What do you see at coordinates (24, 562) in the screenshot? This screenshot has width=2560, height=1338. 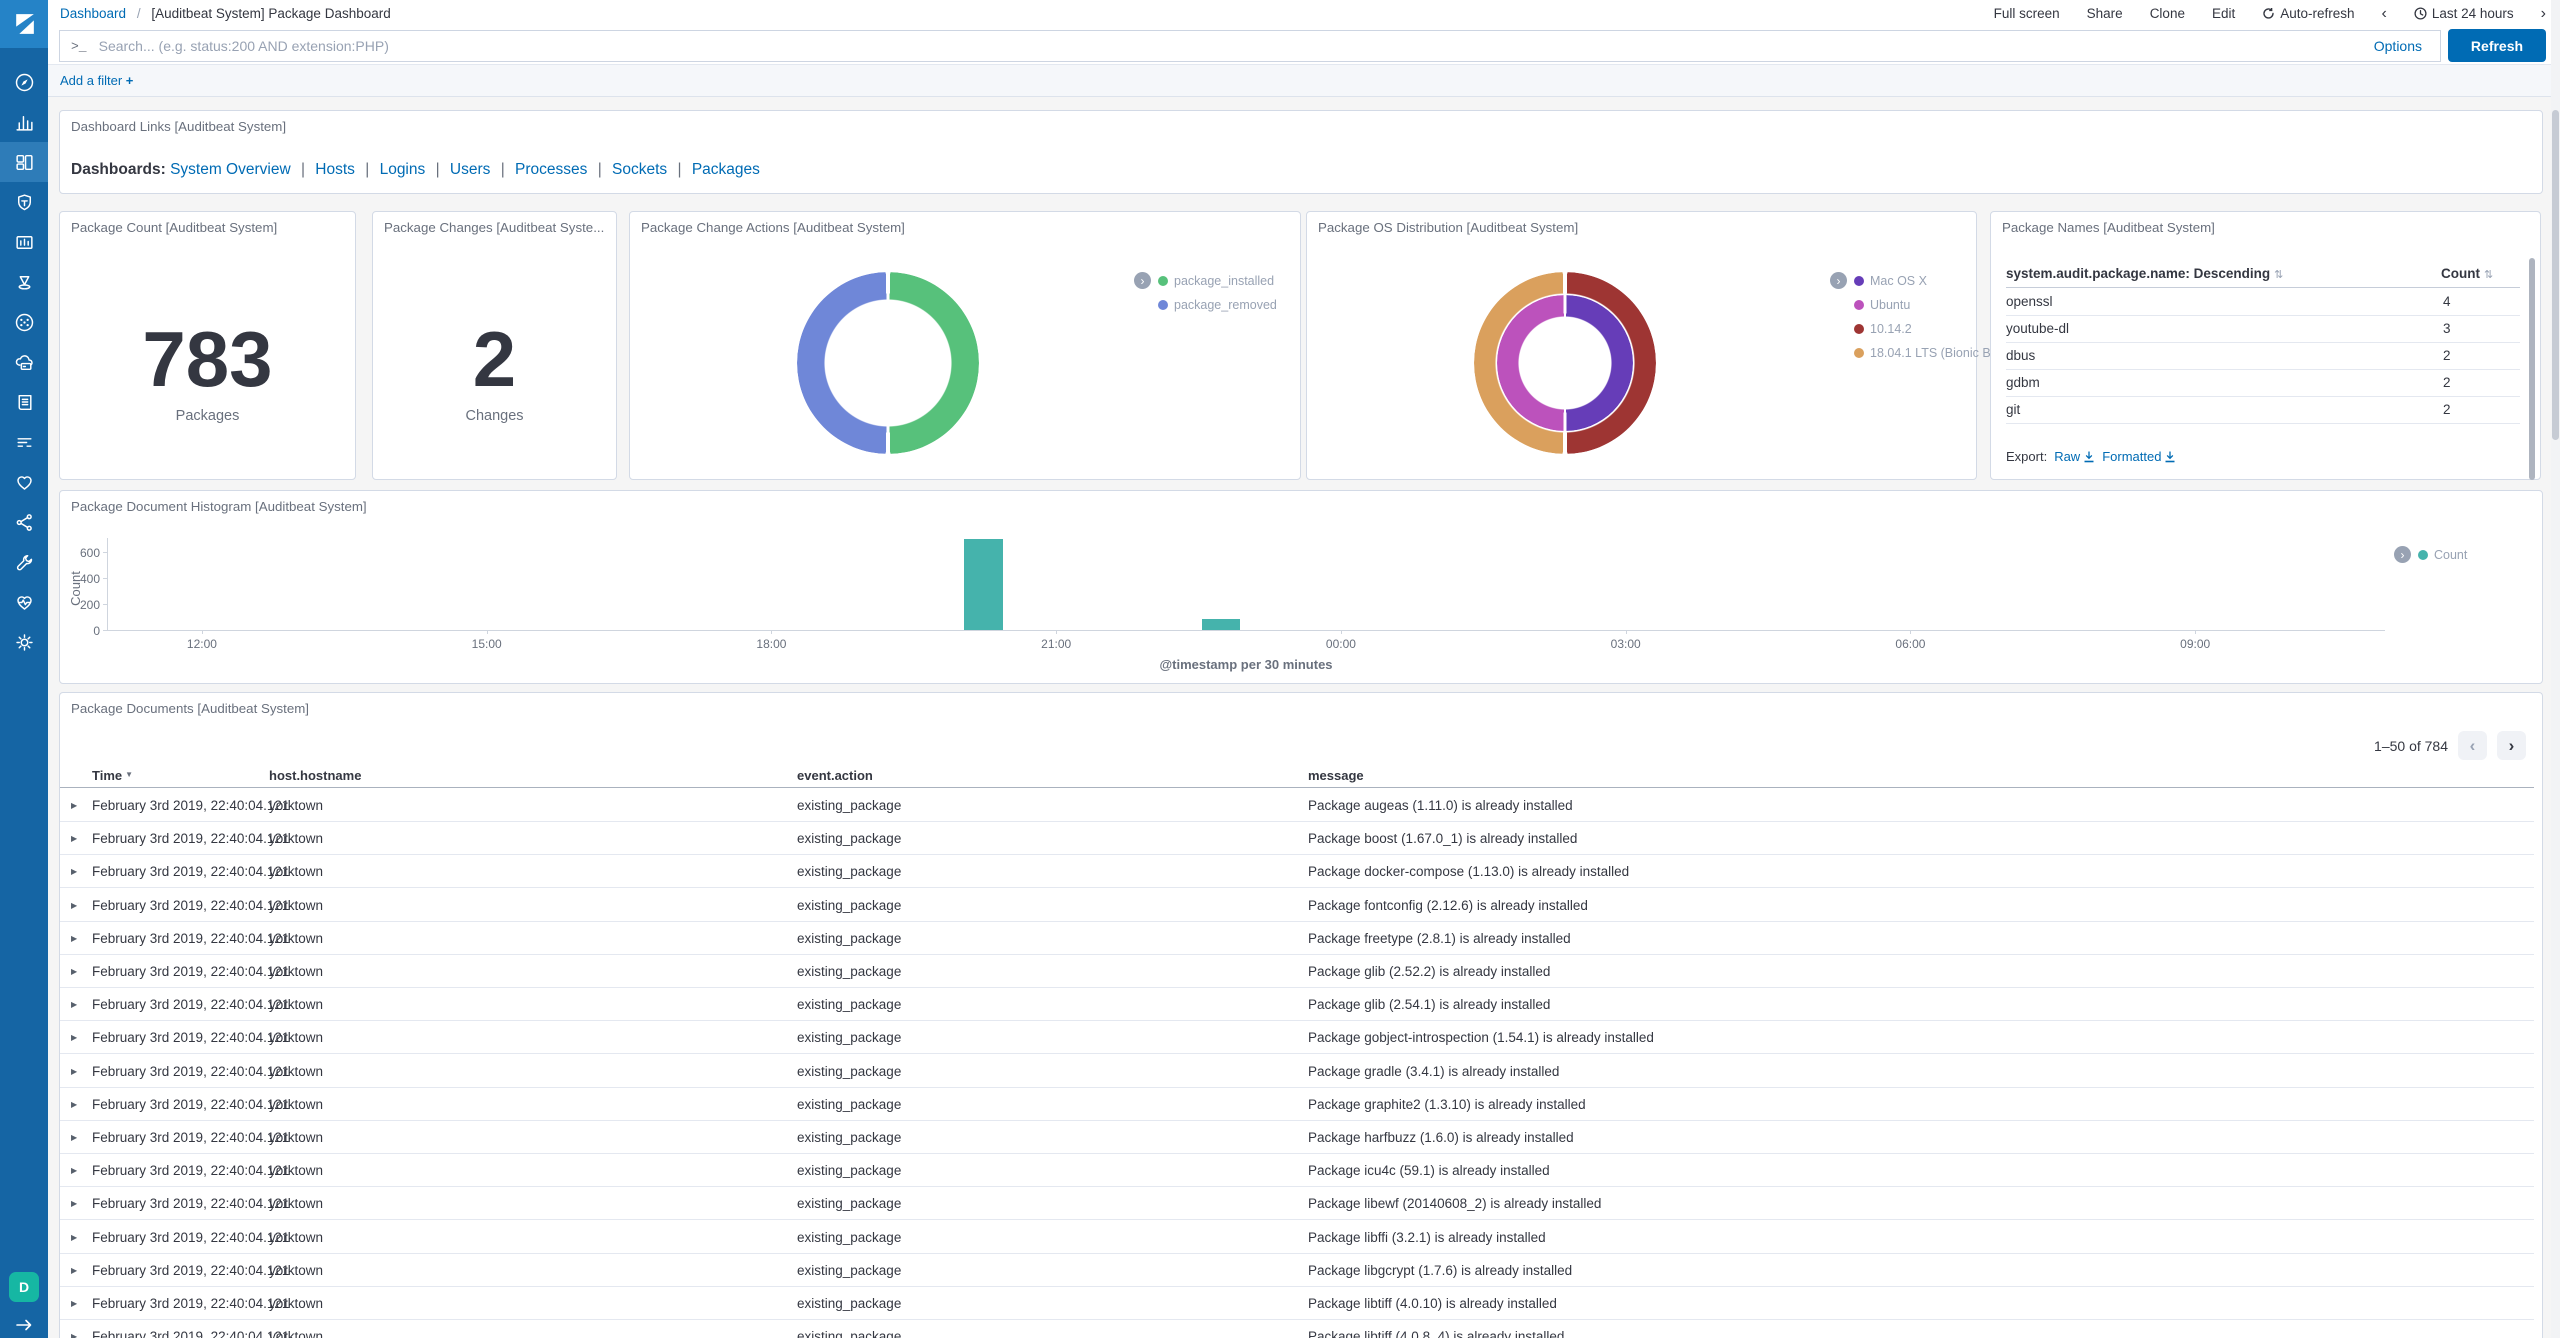 I see `sidebar-item-wrench` at bounding box center [24, 562].